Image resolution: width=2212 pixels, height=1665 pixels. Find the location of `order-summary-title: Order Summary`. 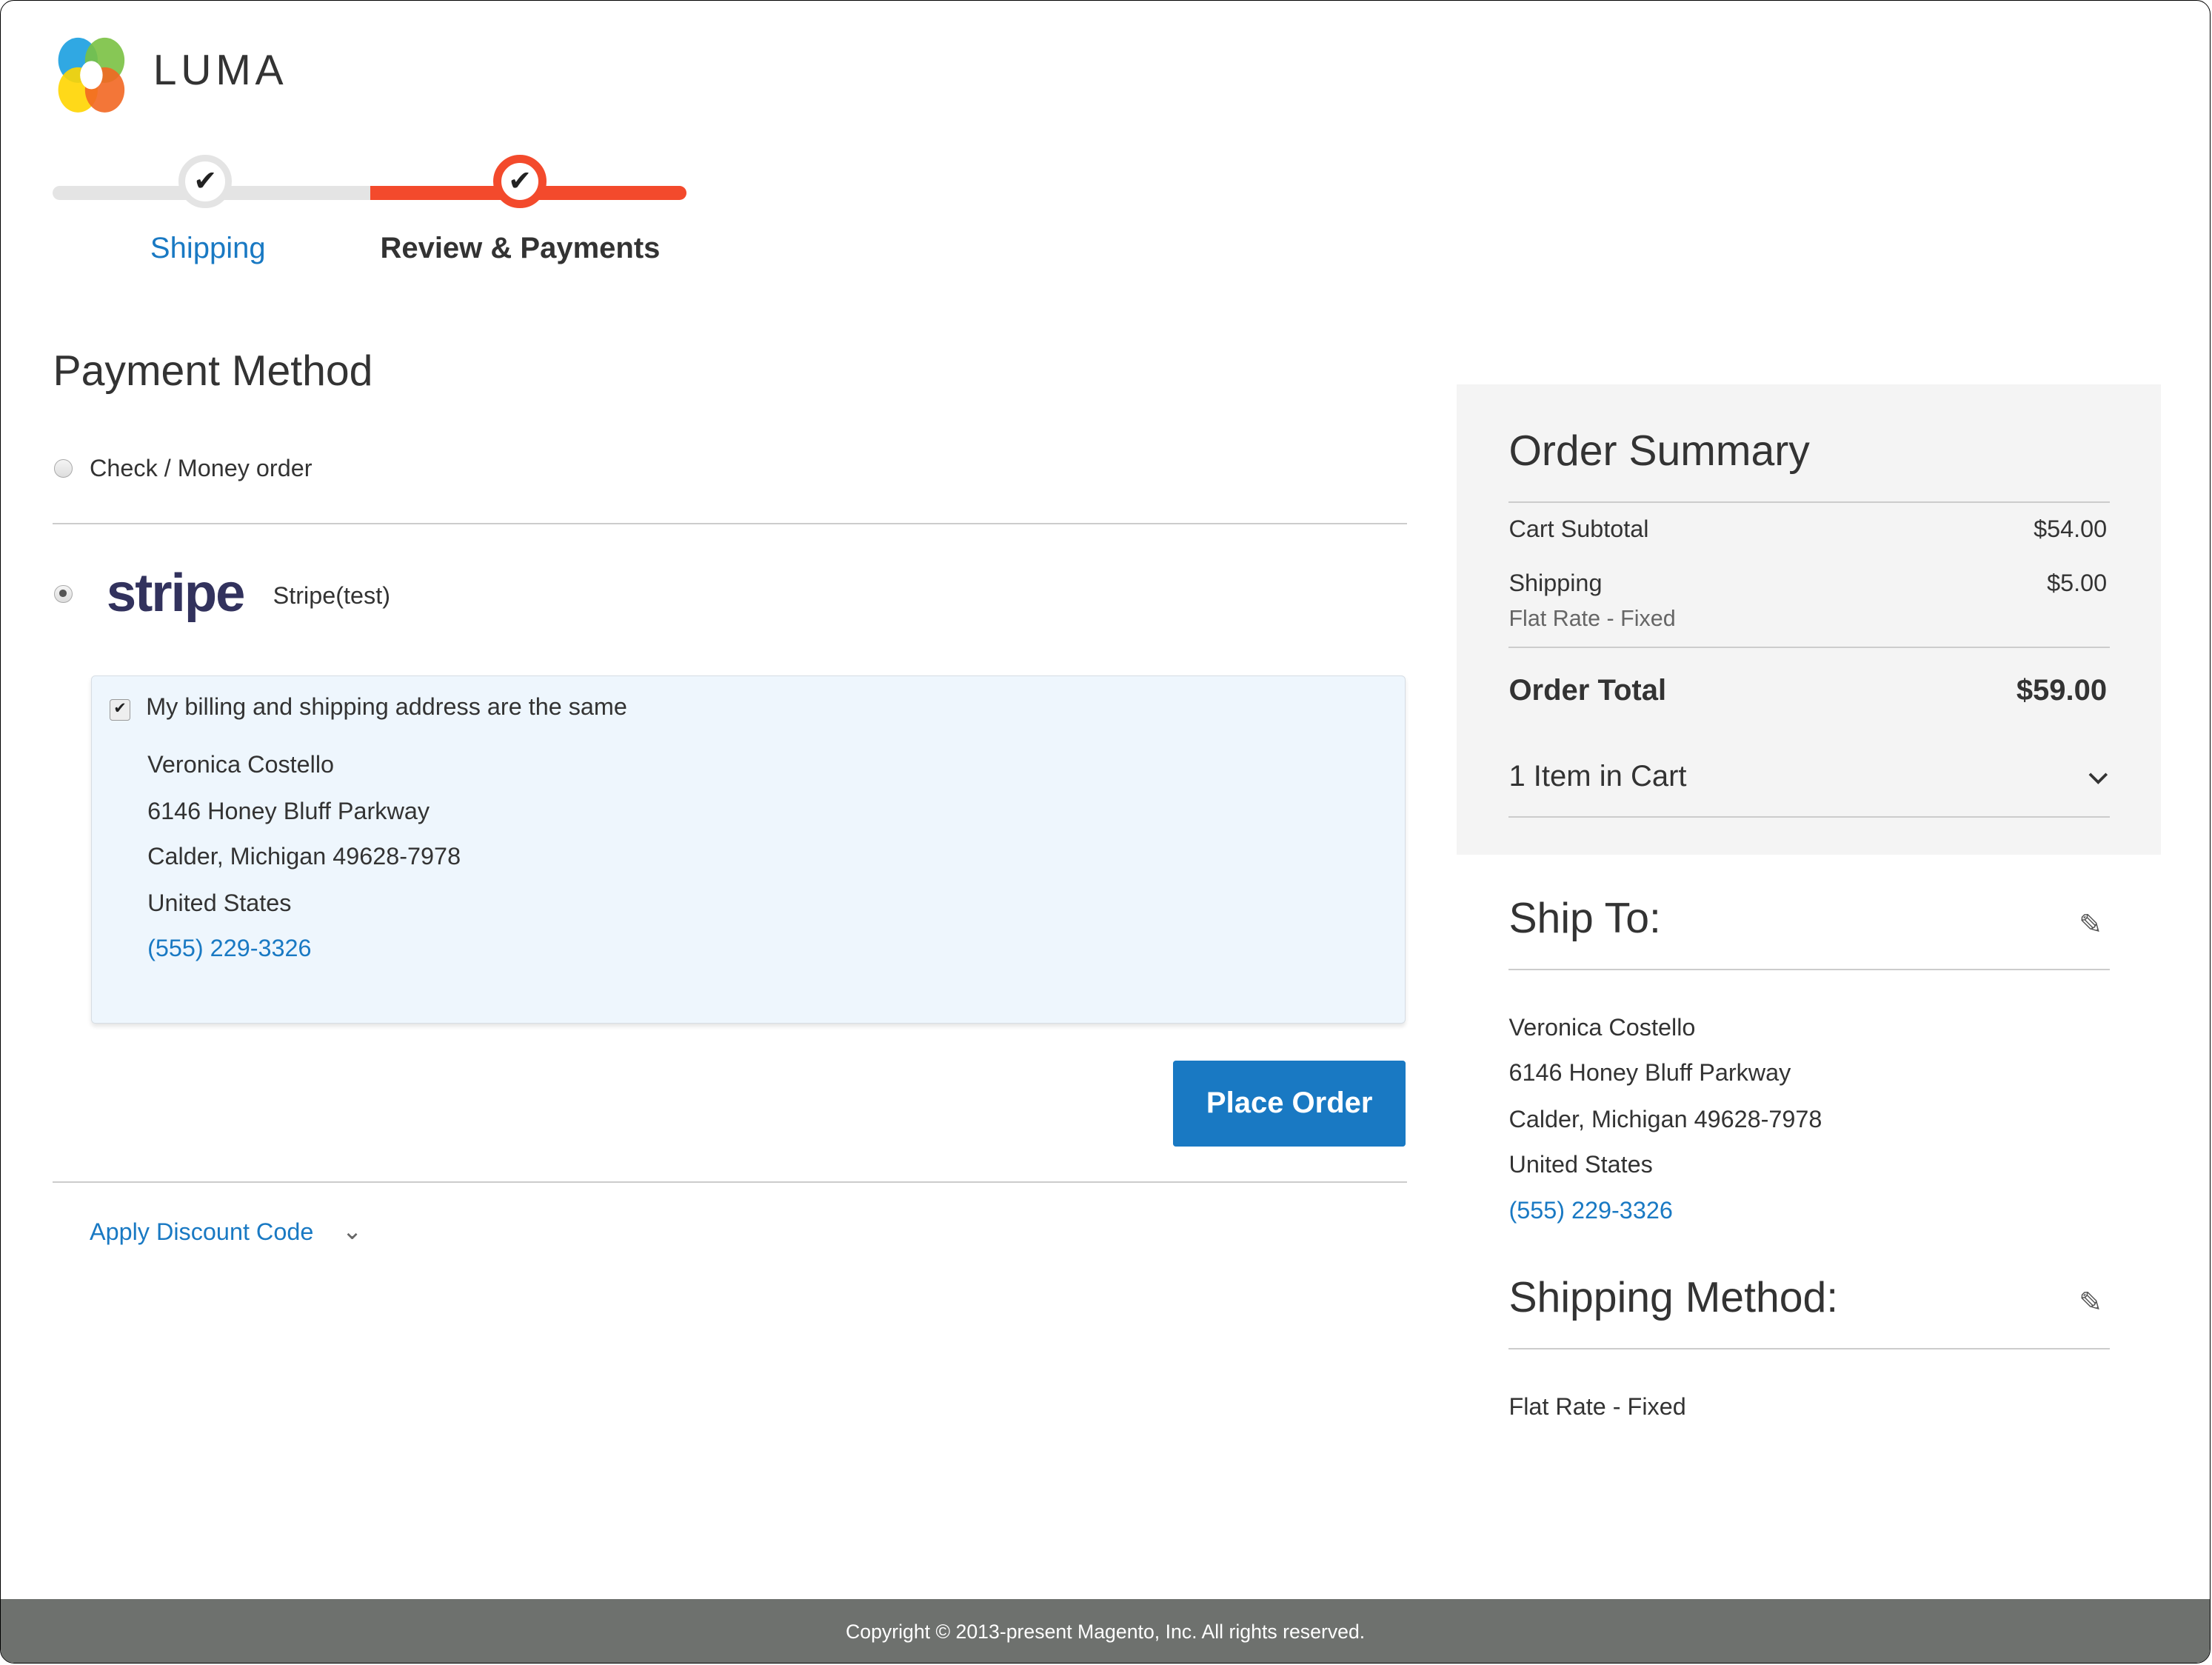

order-summary-title: Order Summary is located at coordinates (1659, 451).